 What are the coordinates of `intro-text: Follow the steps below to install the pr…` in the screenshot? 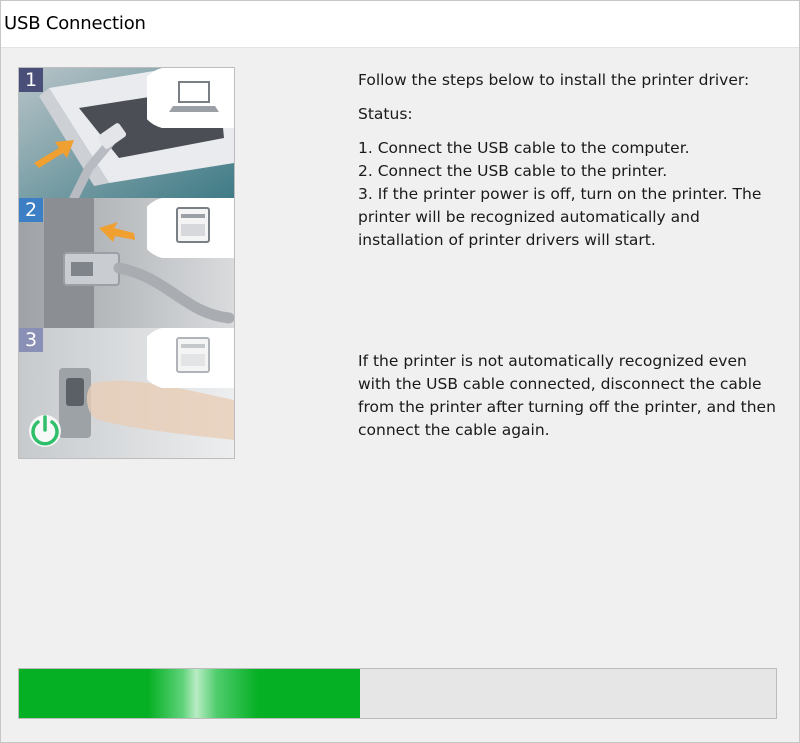 It's located at (554, 80).